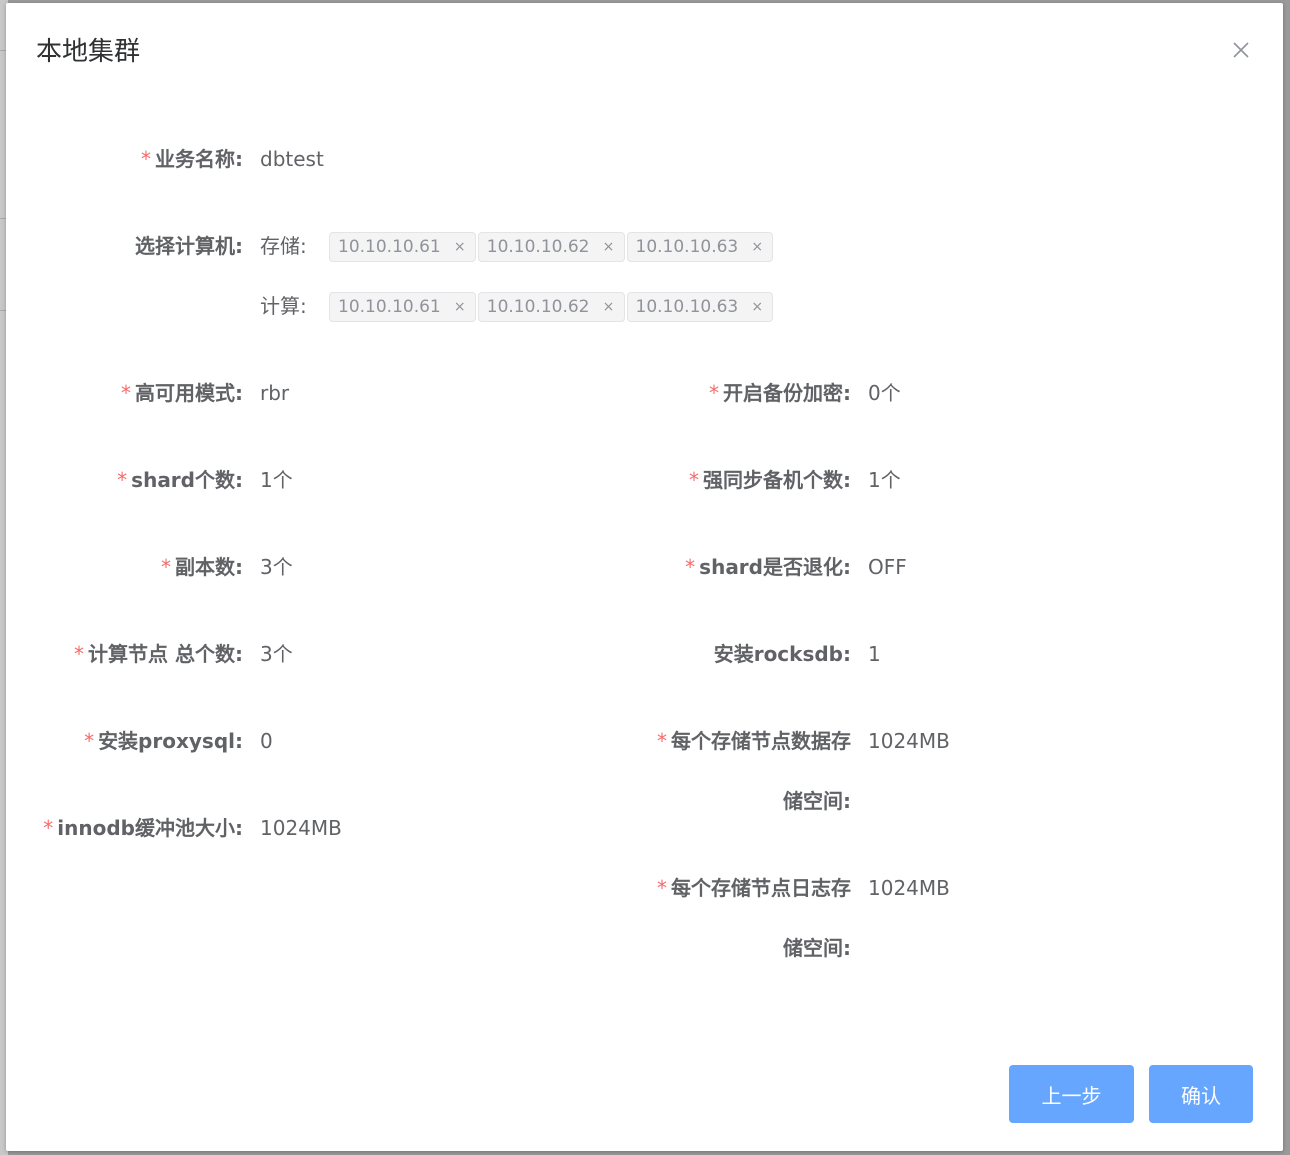 This screenshot has height=1155, width=1290. Describe the element at coordinates (88, 52) in the screenshot. I see `dialog-title: 本地集群` at that location.